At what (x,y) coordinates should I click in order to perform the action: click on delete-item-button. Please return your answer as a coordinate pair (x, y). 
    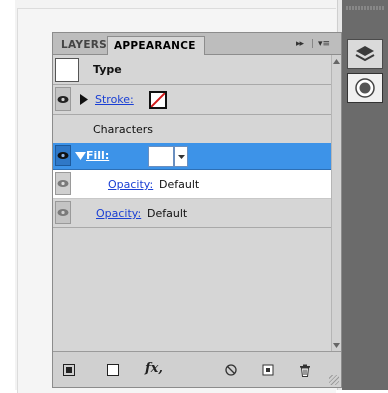
    Looking at the image, I should click on (305, 370).